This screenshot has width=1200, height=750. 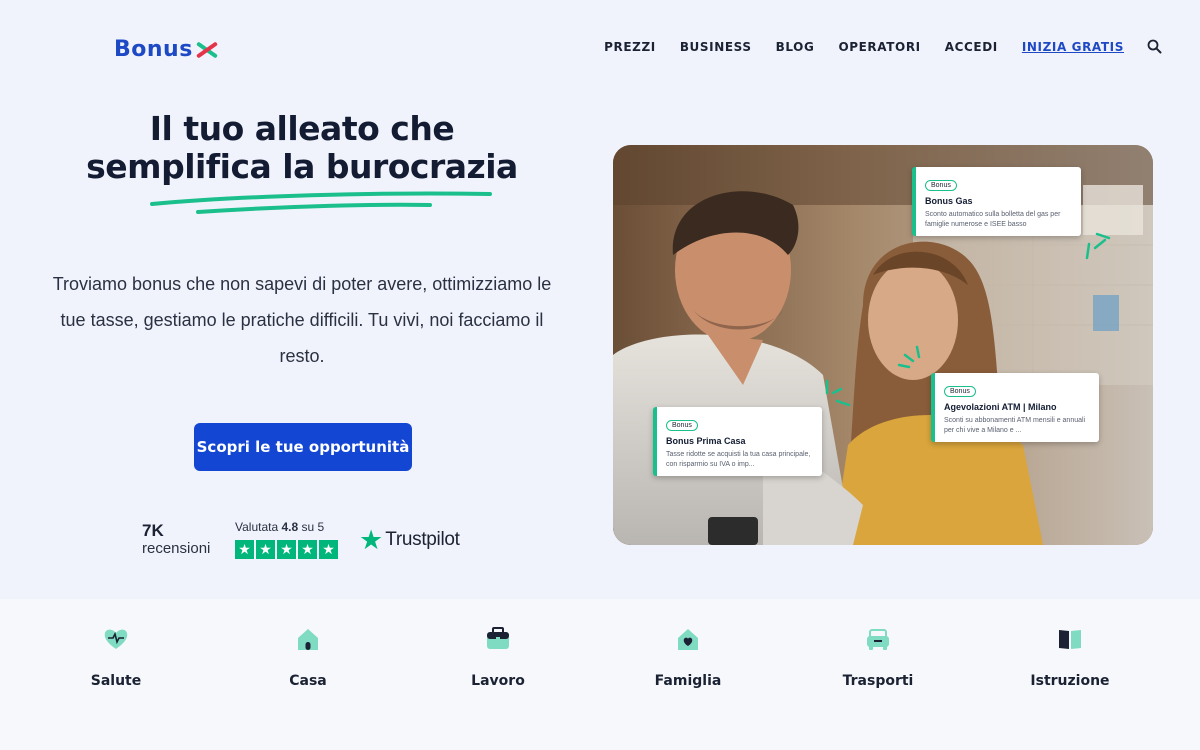 I want to click on nav-link-business: BUSINESS, so click(x=716, y=47).